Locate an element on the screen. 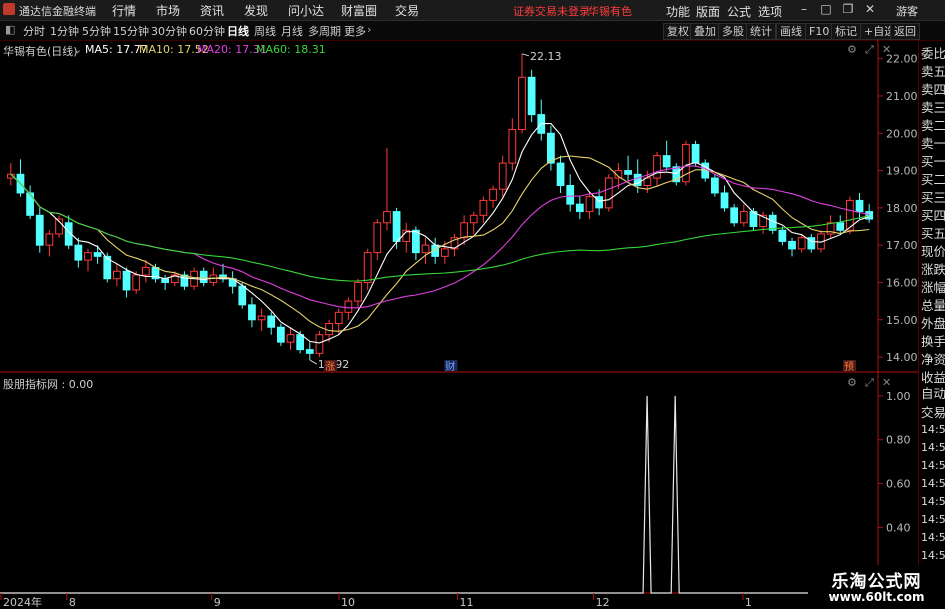  menu-trade: 交易 is located at coordinates (407, 10).